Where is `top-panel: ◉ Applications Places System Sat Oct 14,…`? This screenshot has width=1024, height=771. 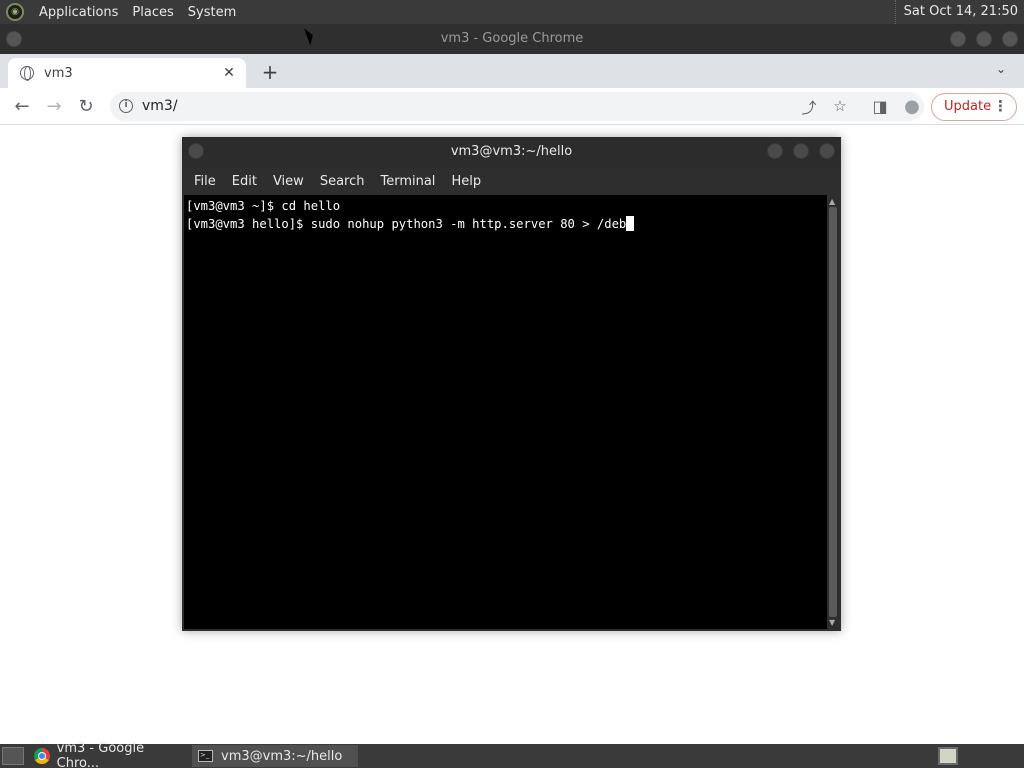 top-panel: ◉ Applications Places System Sat Oct 14,… is located at coordinates (512, 12).